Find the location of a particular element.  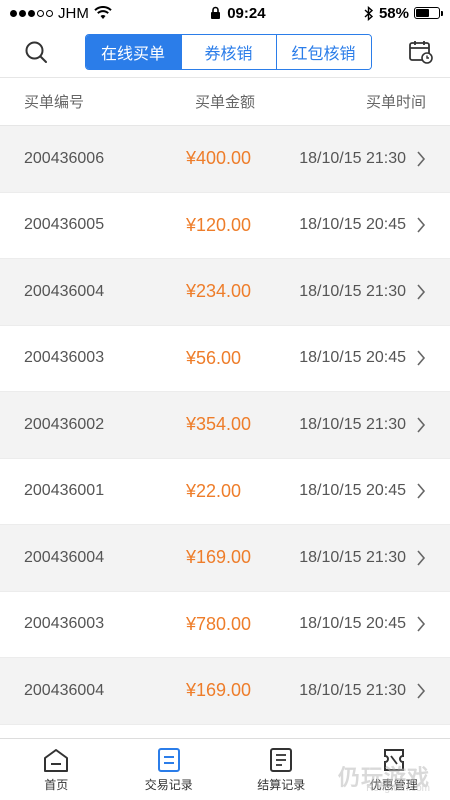

battery-icon is located at coordinates (428, 13).